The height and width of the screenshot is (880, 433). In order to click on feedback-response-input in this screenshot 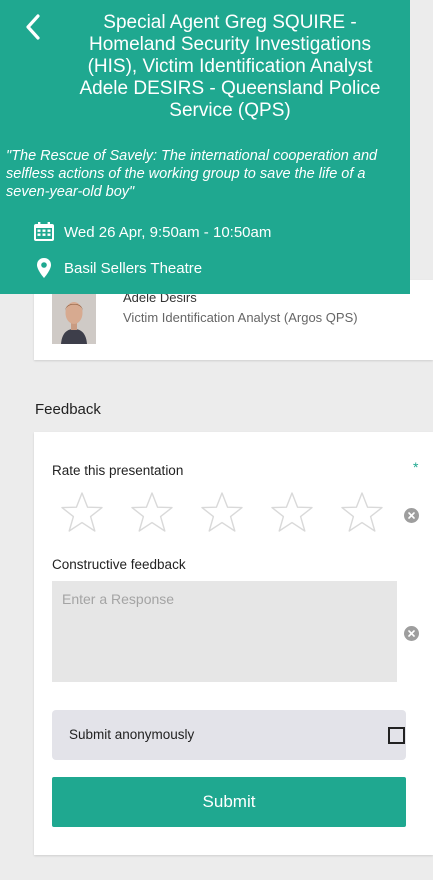, I will do `click(224, 631)`.